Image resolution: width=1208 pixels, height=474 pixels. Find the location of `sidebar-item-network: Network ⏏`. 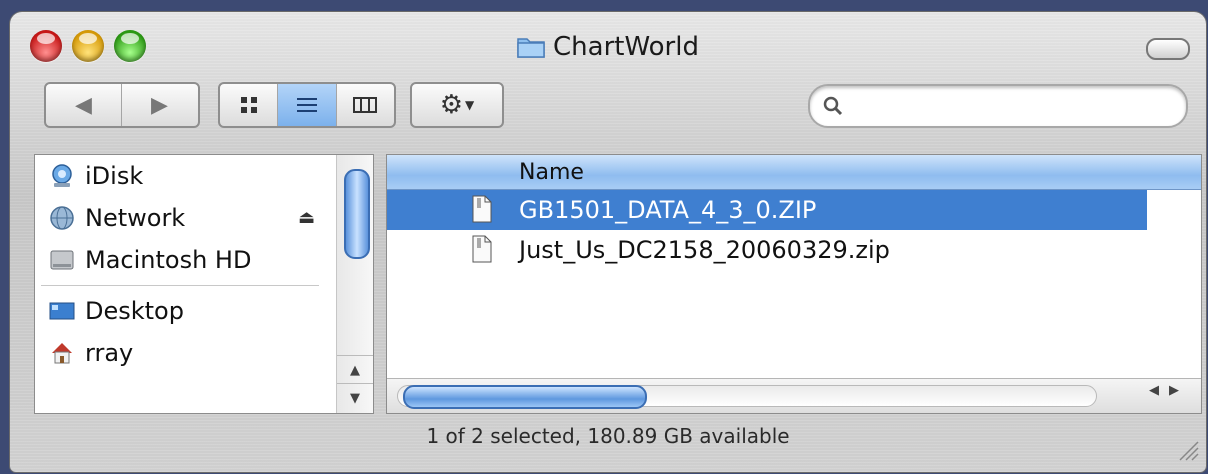

sidebar-item-network: Network ⏏ is located at coordinates (180, 218).